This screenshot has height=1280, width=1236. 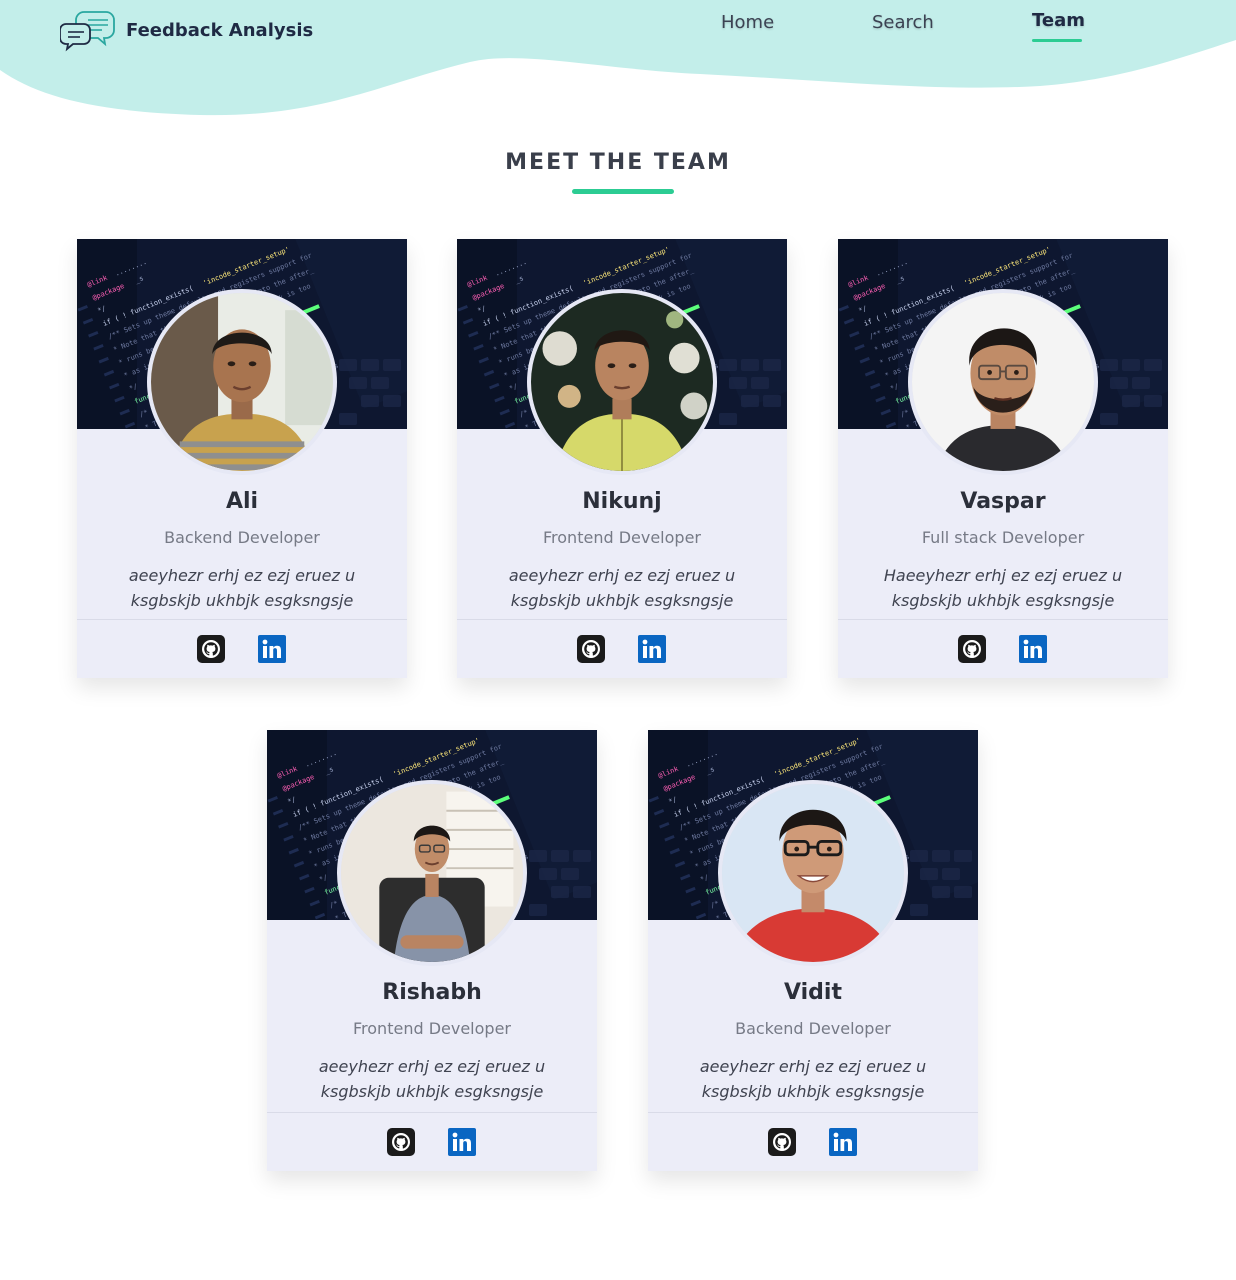 What do you see at coordinates (1003, 537) in the screenshot?
I see `member-role: Full stack Developer` at bounding box center [1003, 537].